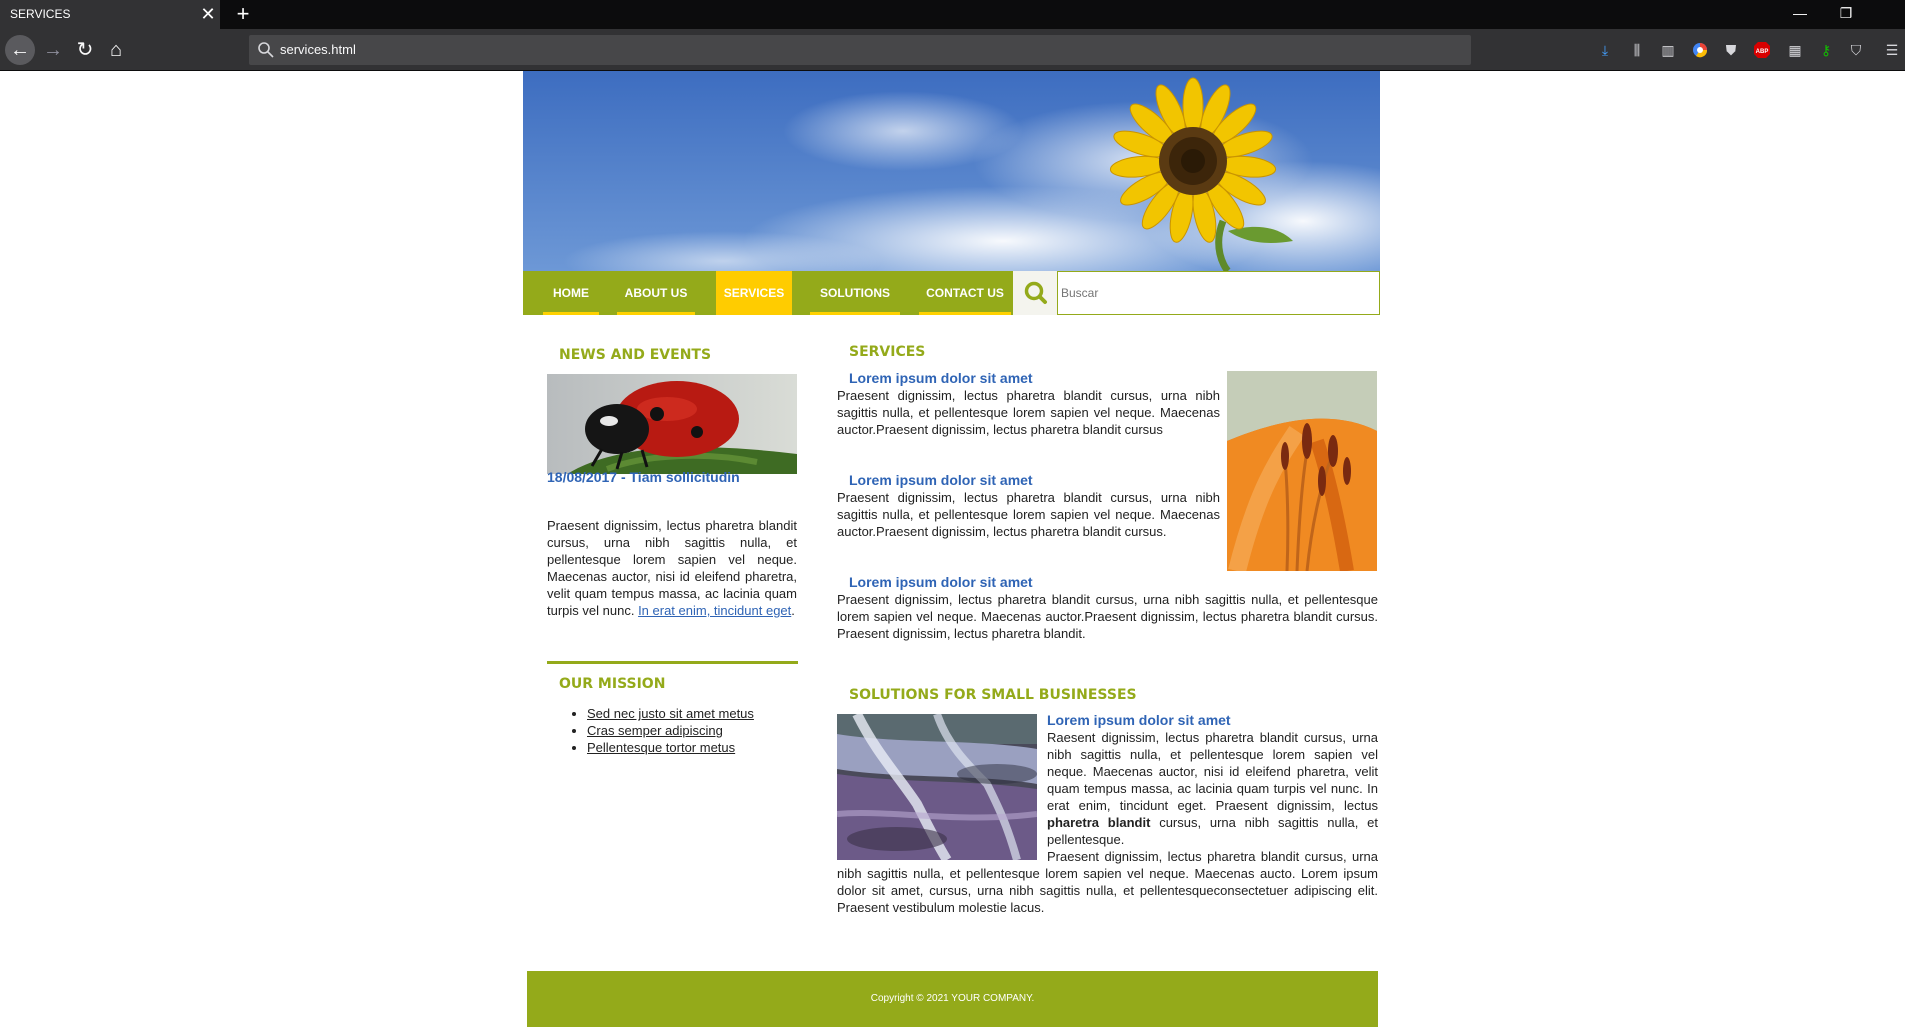  I want to click on adblock-icon: ABP, so click(1762, 50).